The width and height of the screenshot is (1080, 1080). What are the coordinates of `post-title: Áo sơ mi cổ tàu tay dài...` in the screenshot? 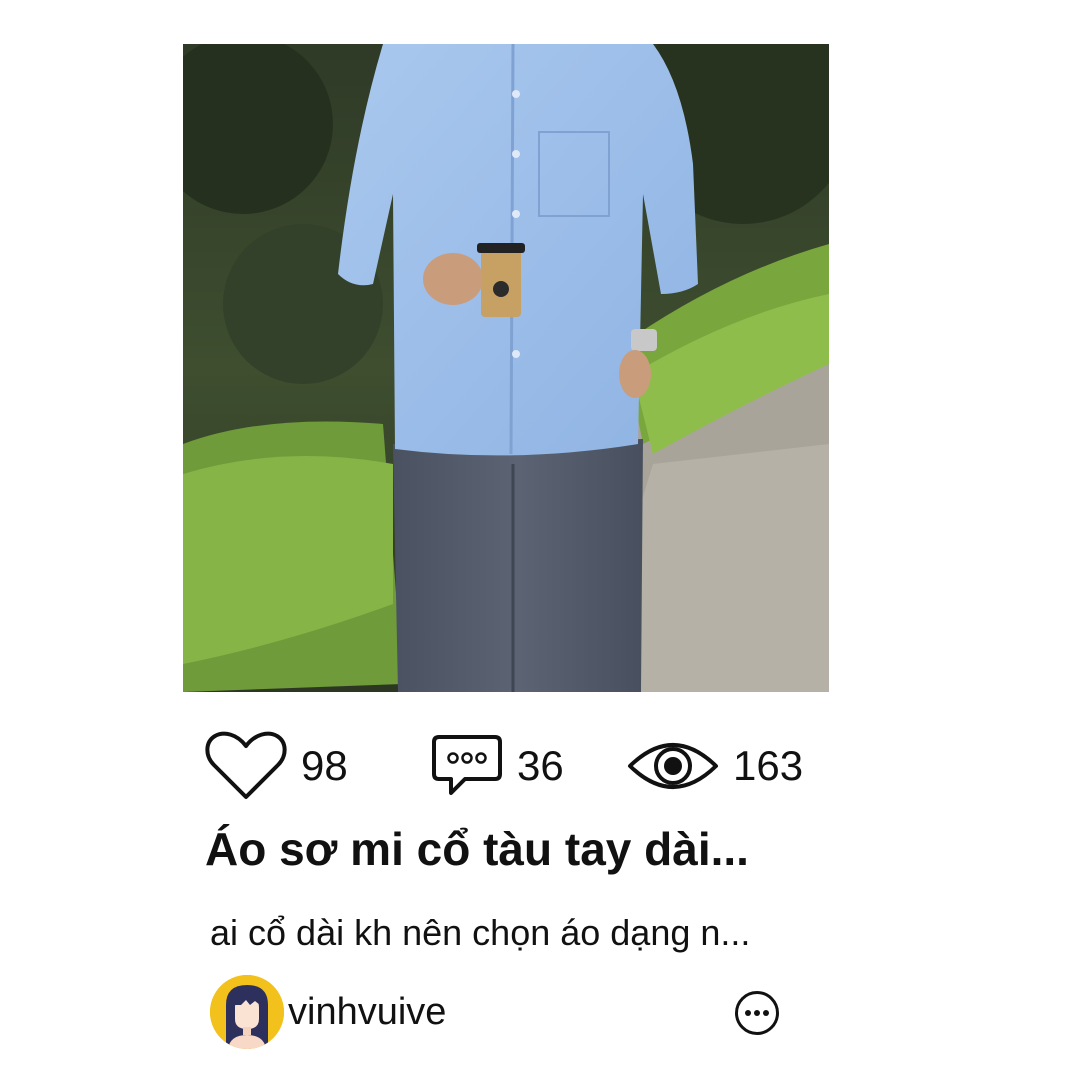 It's located at (525, 849).